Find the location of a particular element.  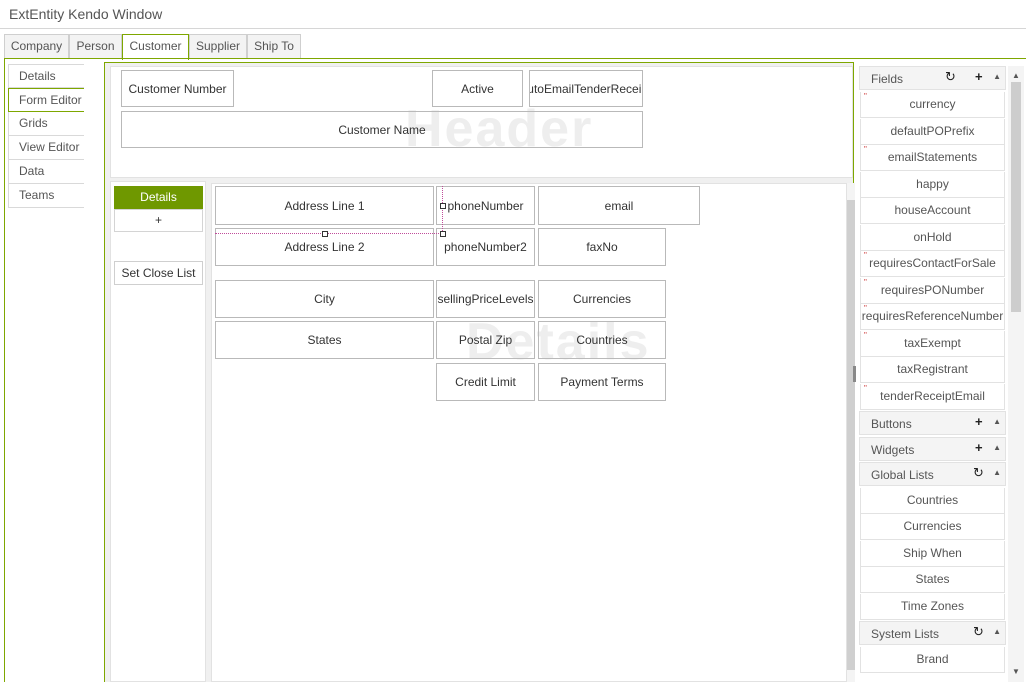

field-item-currency: " currency is located at coordinates (932, 105).